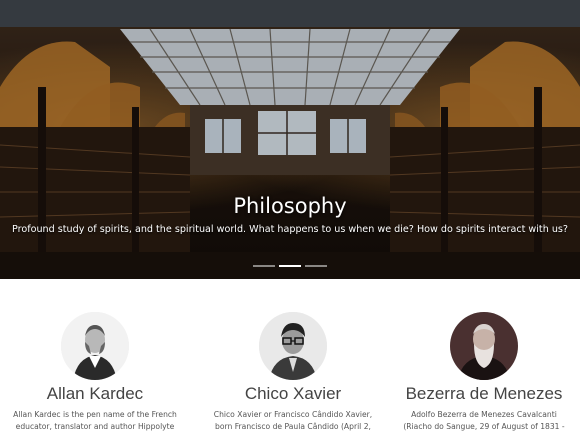  I want to click on hero-title: Philosophy, so click(290, 206).